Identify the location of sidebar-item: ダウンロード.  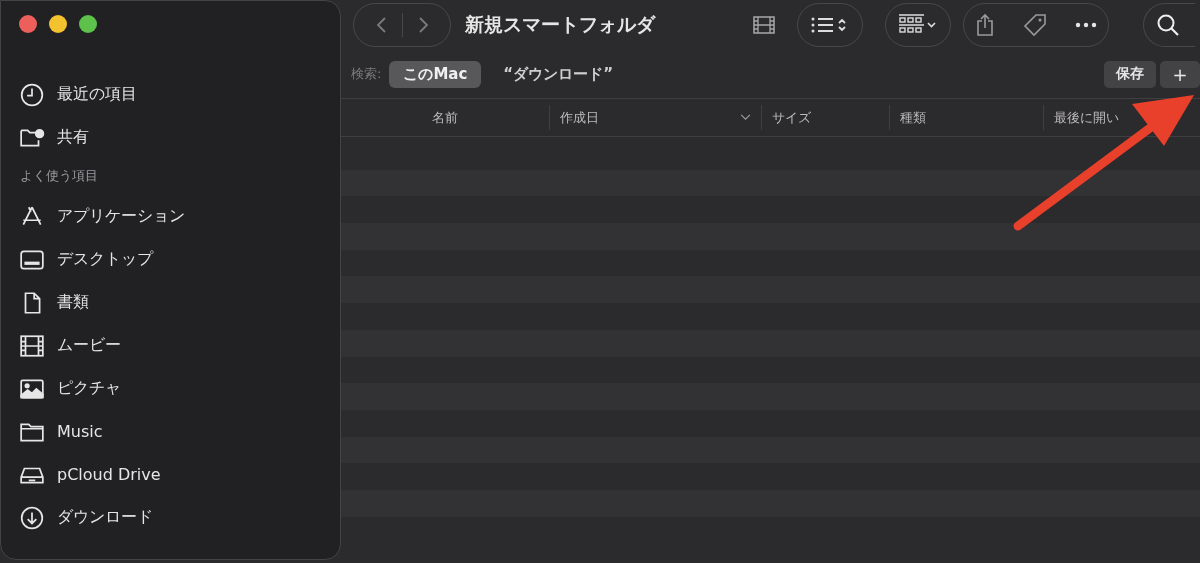
(179, 517).